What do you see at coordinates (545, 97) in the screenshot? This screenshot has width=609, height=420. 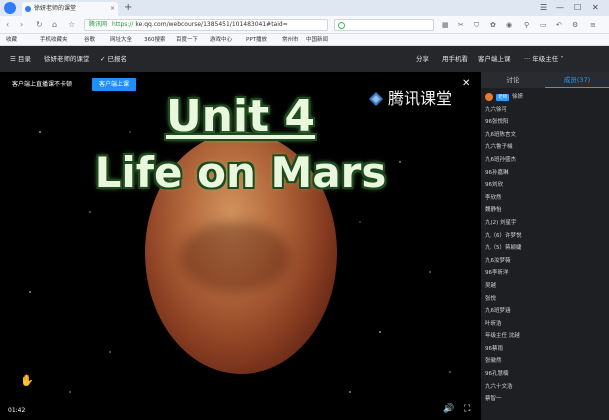 I see `teacher-row: 老师 徐妍` at bounding box center [545, 97].